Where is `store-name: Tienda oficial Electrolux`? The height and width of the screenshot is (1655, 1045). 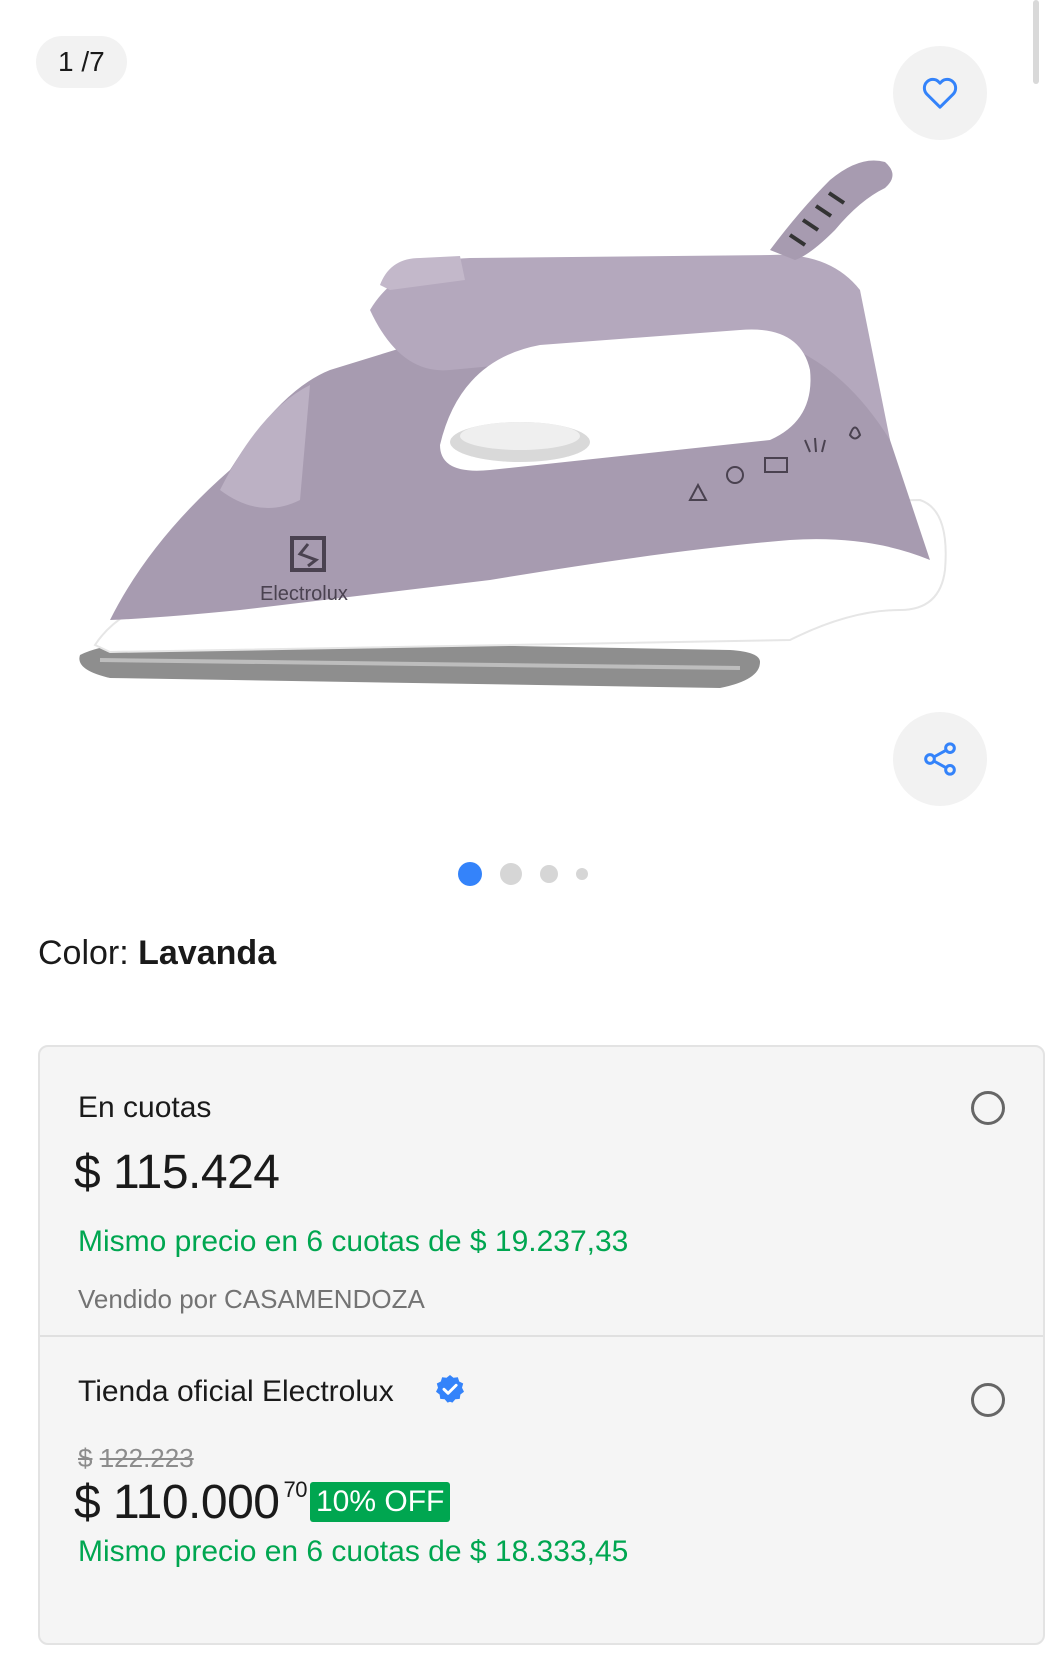
store-name: Tienda oficial Electrolux is located at coordinates (236, 1391).